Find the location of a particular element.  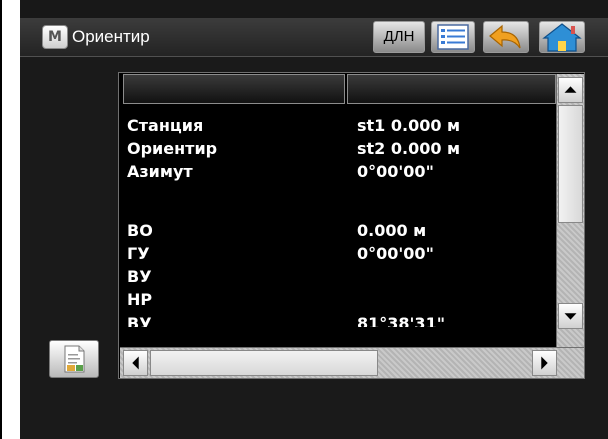

table-row: ВО 0.000 м is located at coordinates (342, 231).